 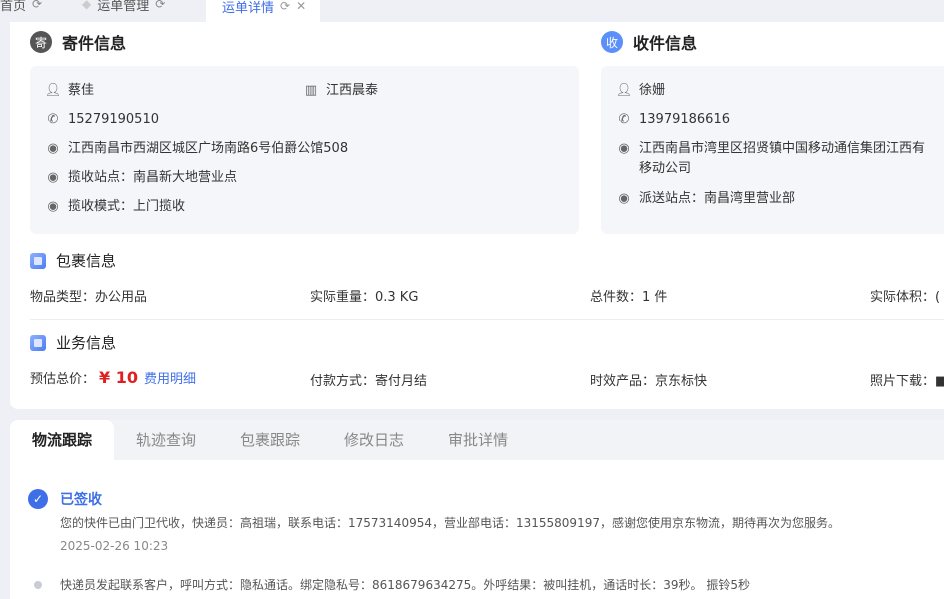 I want to click on tracking-tabs: 物流跟踪 轨迹查询 包裹跟踪 修改日志 审批详情, so click(x=477, y=440).